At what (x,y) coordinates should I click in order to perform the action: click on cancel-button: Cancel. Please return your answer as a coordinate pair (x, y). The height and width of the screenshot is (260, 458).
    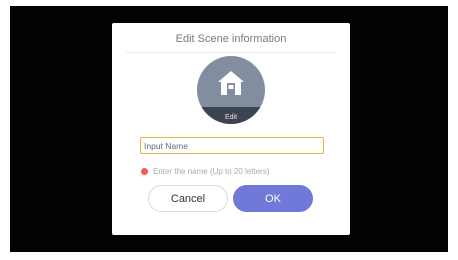
    Looking at the image, I should click on (188, 198).